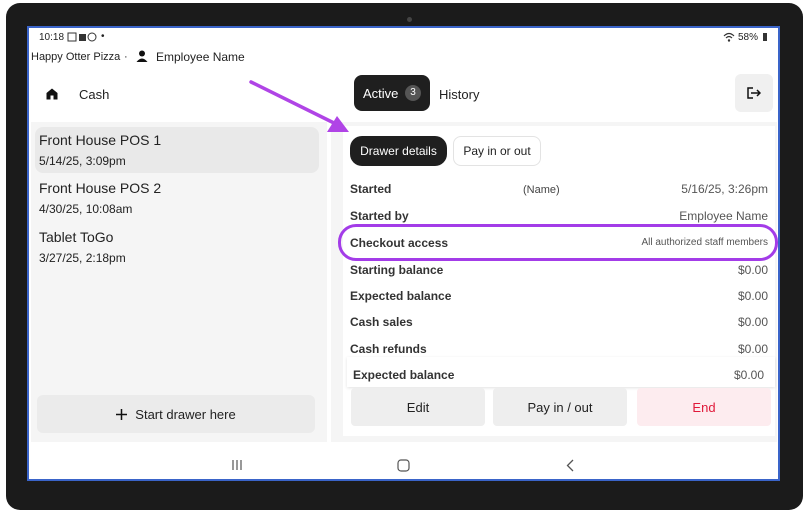 Image resolution: width=812 pixels, height=518 pixels. I want to click on camera-dot, so click(409, 19).